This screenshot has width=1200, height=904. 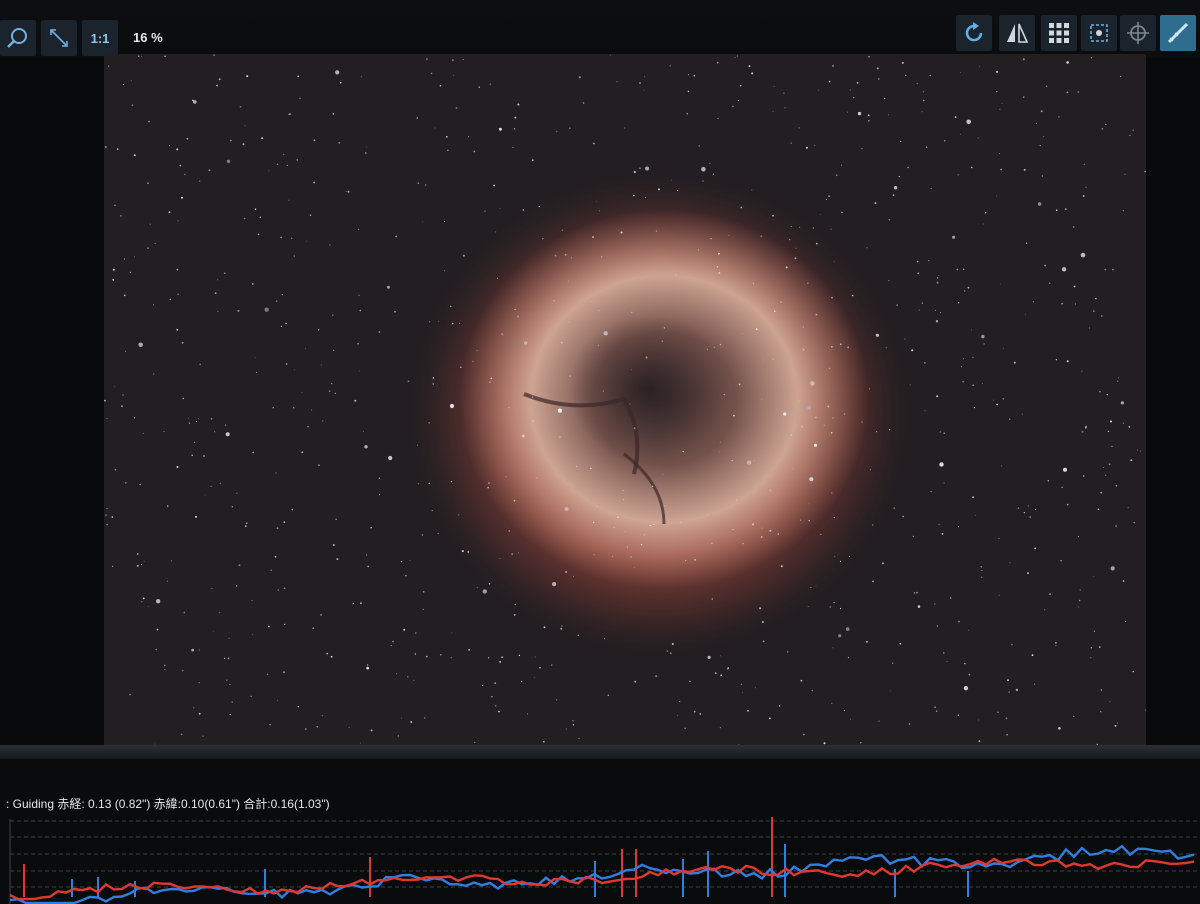 I want to click on grid-button, so click(x=1059, y=33).